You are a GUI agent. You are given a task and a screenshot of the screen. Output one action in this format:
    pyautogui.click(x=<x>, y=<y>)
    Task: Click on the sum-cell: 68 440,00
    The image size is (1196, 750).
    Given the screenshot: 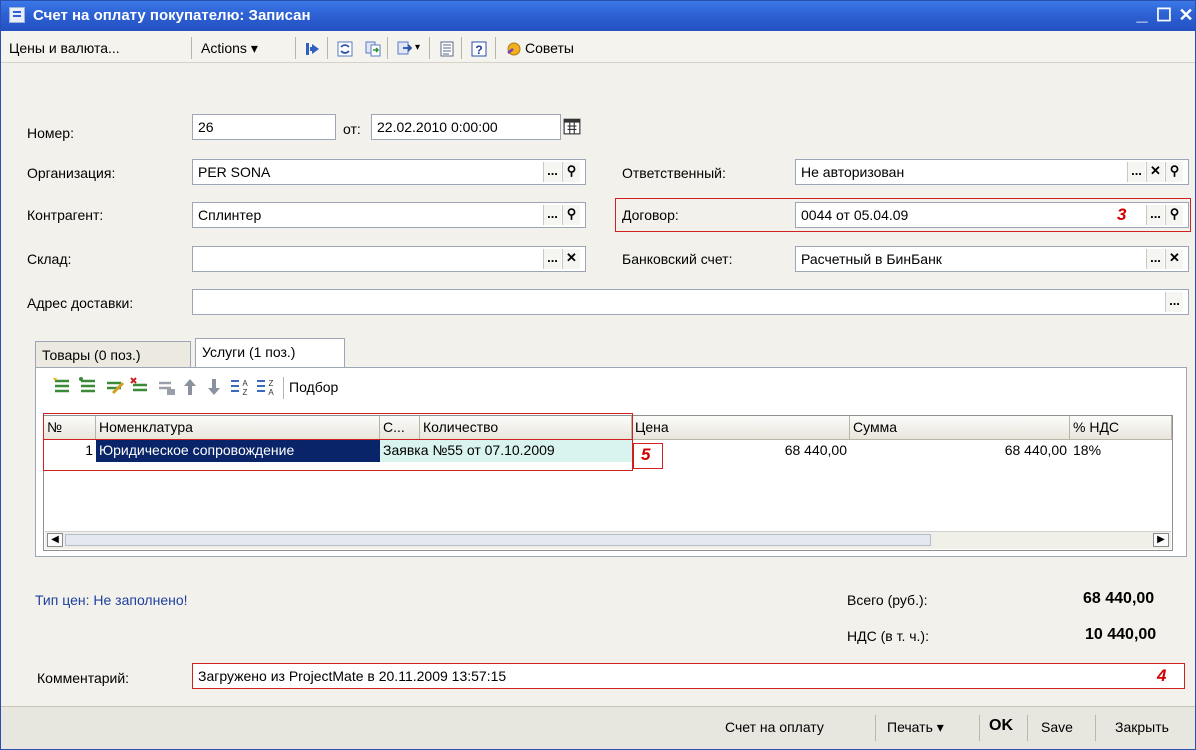 What is the action you would take?
    pyautogui.click(x=960, y=451)
    